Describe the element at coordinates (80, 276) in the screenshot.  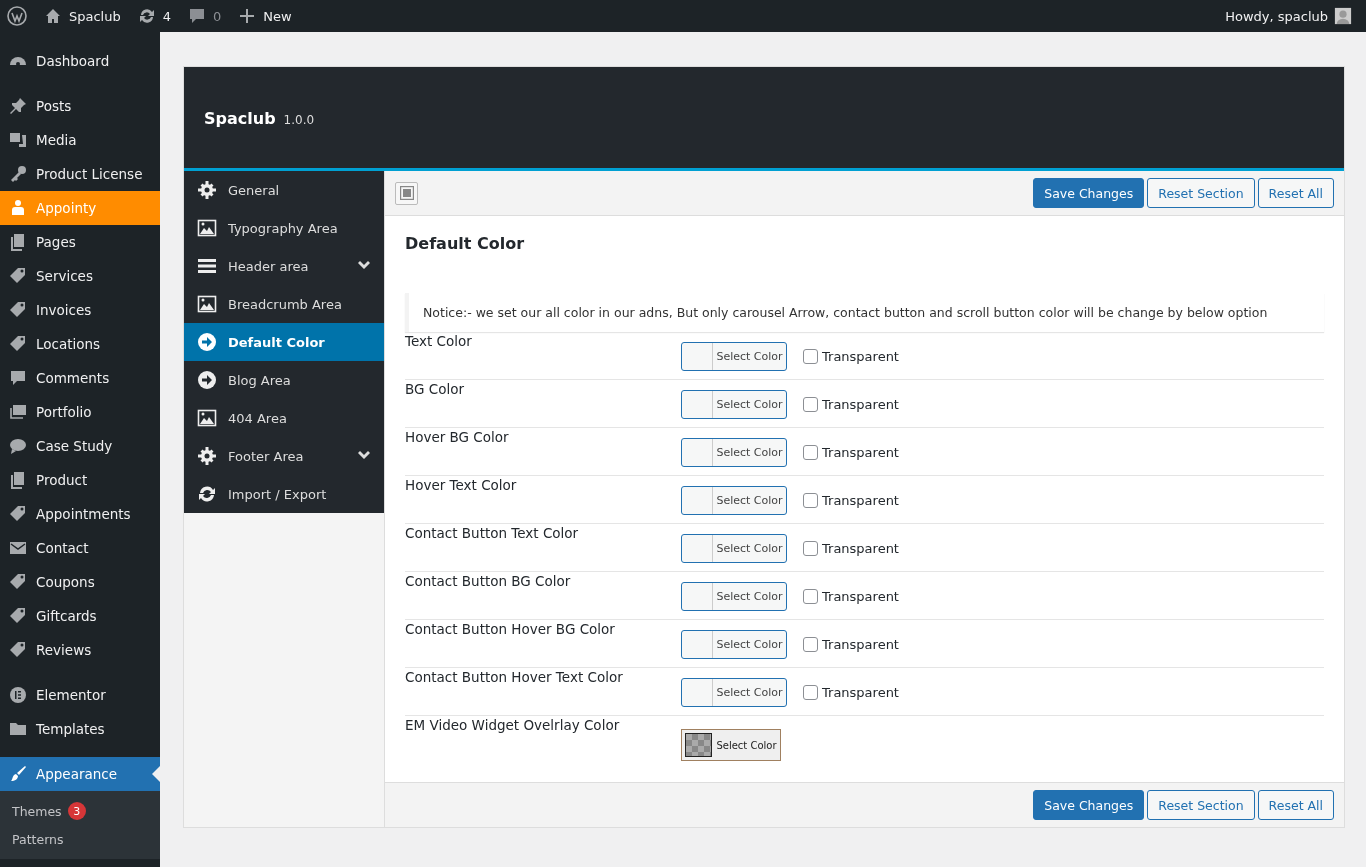
I see `menu-item: Services` at that location.